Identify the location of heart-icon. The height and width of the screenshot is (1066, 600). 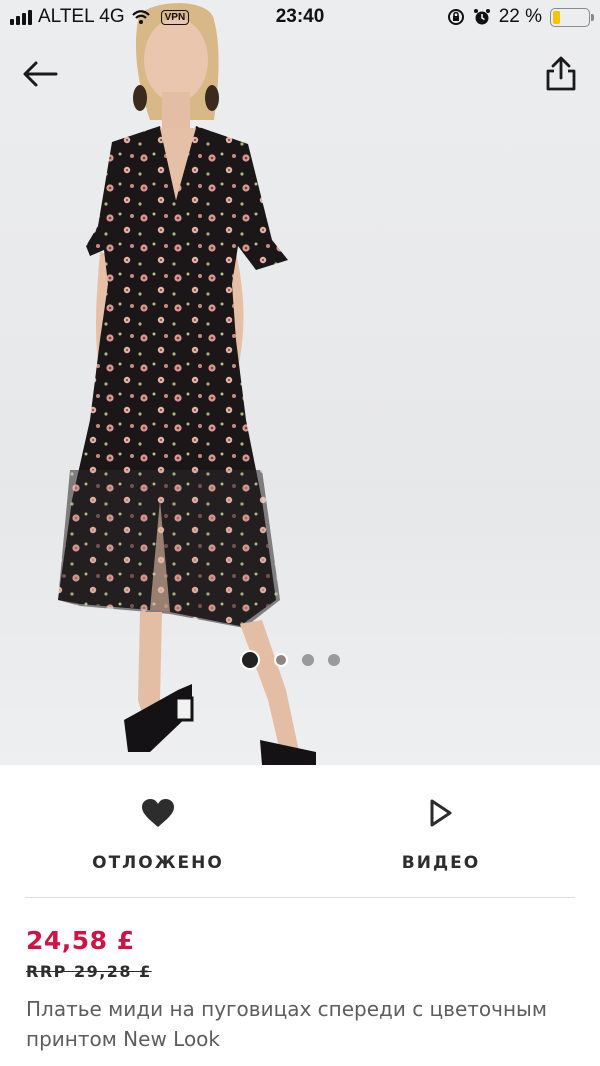
(158, 813).